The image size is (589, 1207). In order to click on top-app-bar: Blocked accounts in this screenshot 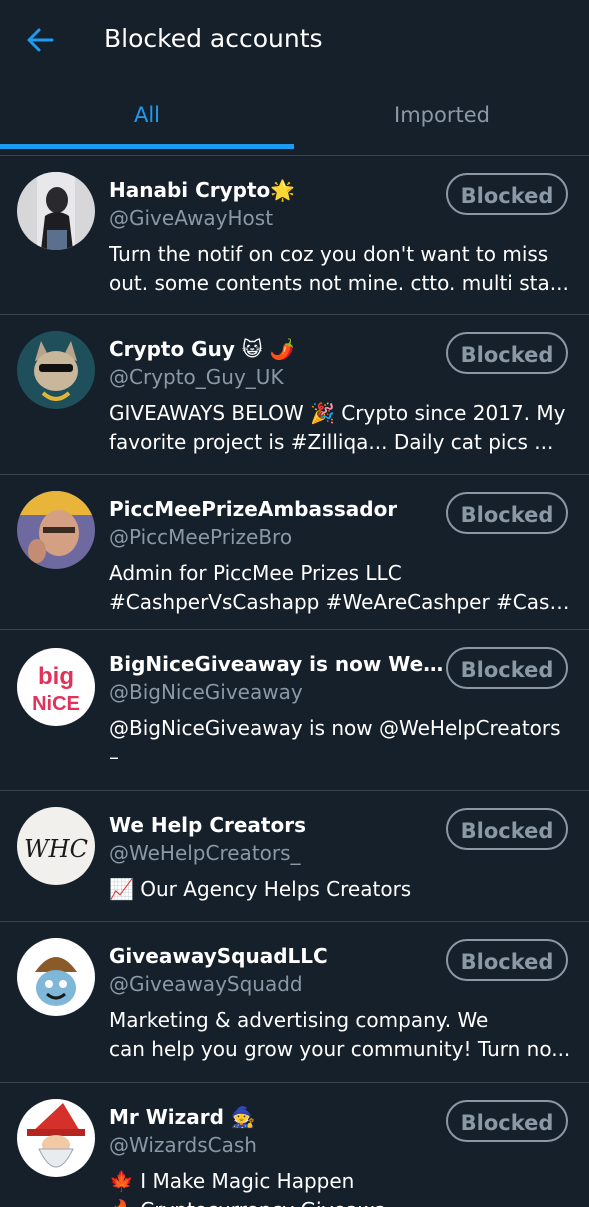, I will do `click(294, 42)`.